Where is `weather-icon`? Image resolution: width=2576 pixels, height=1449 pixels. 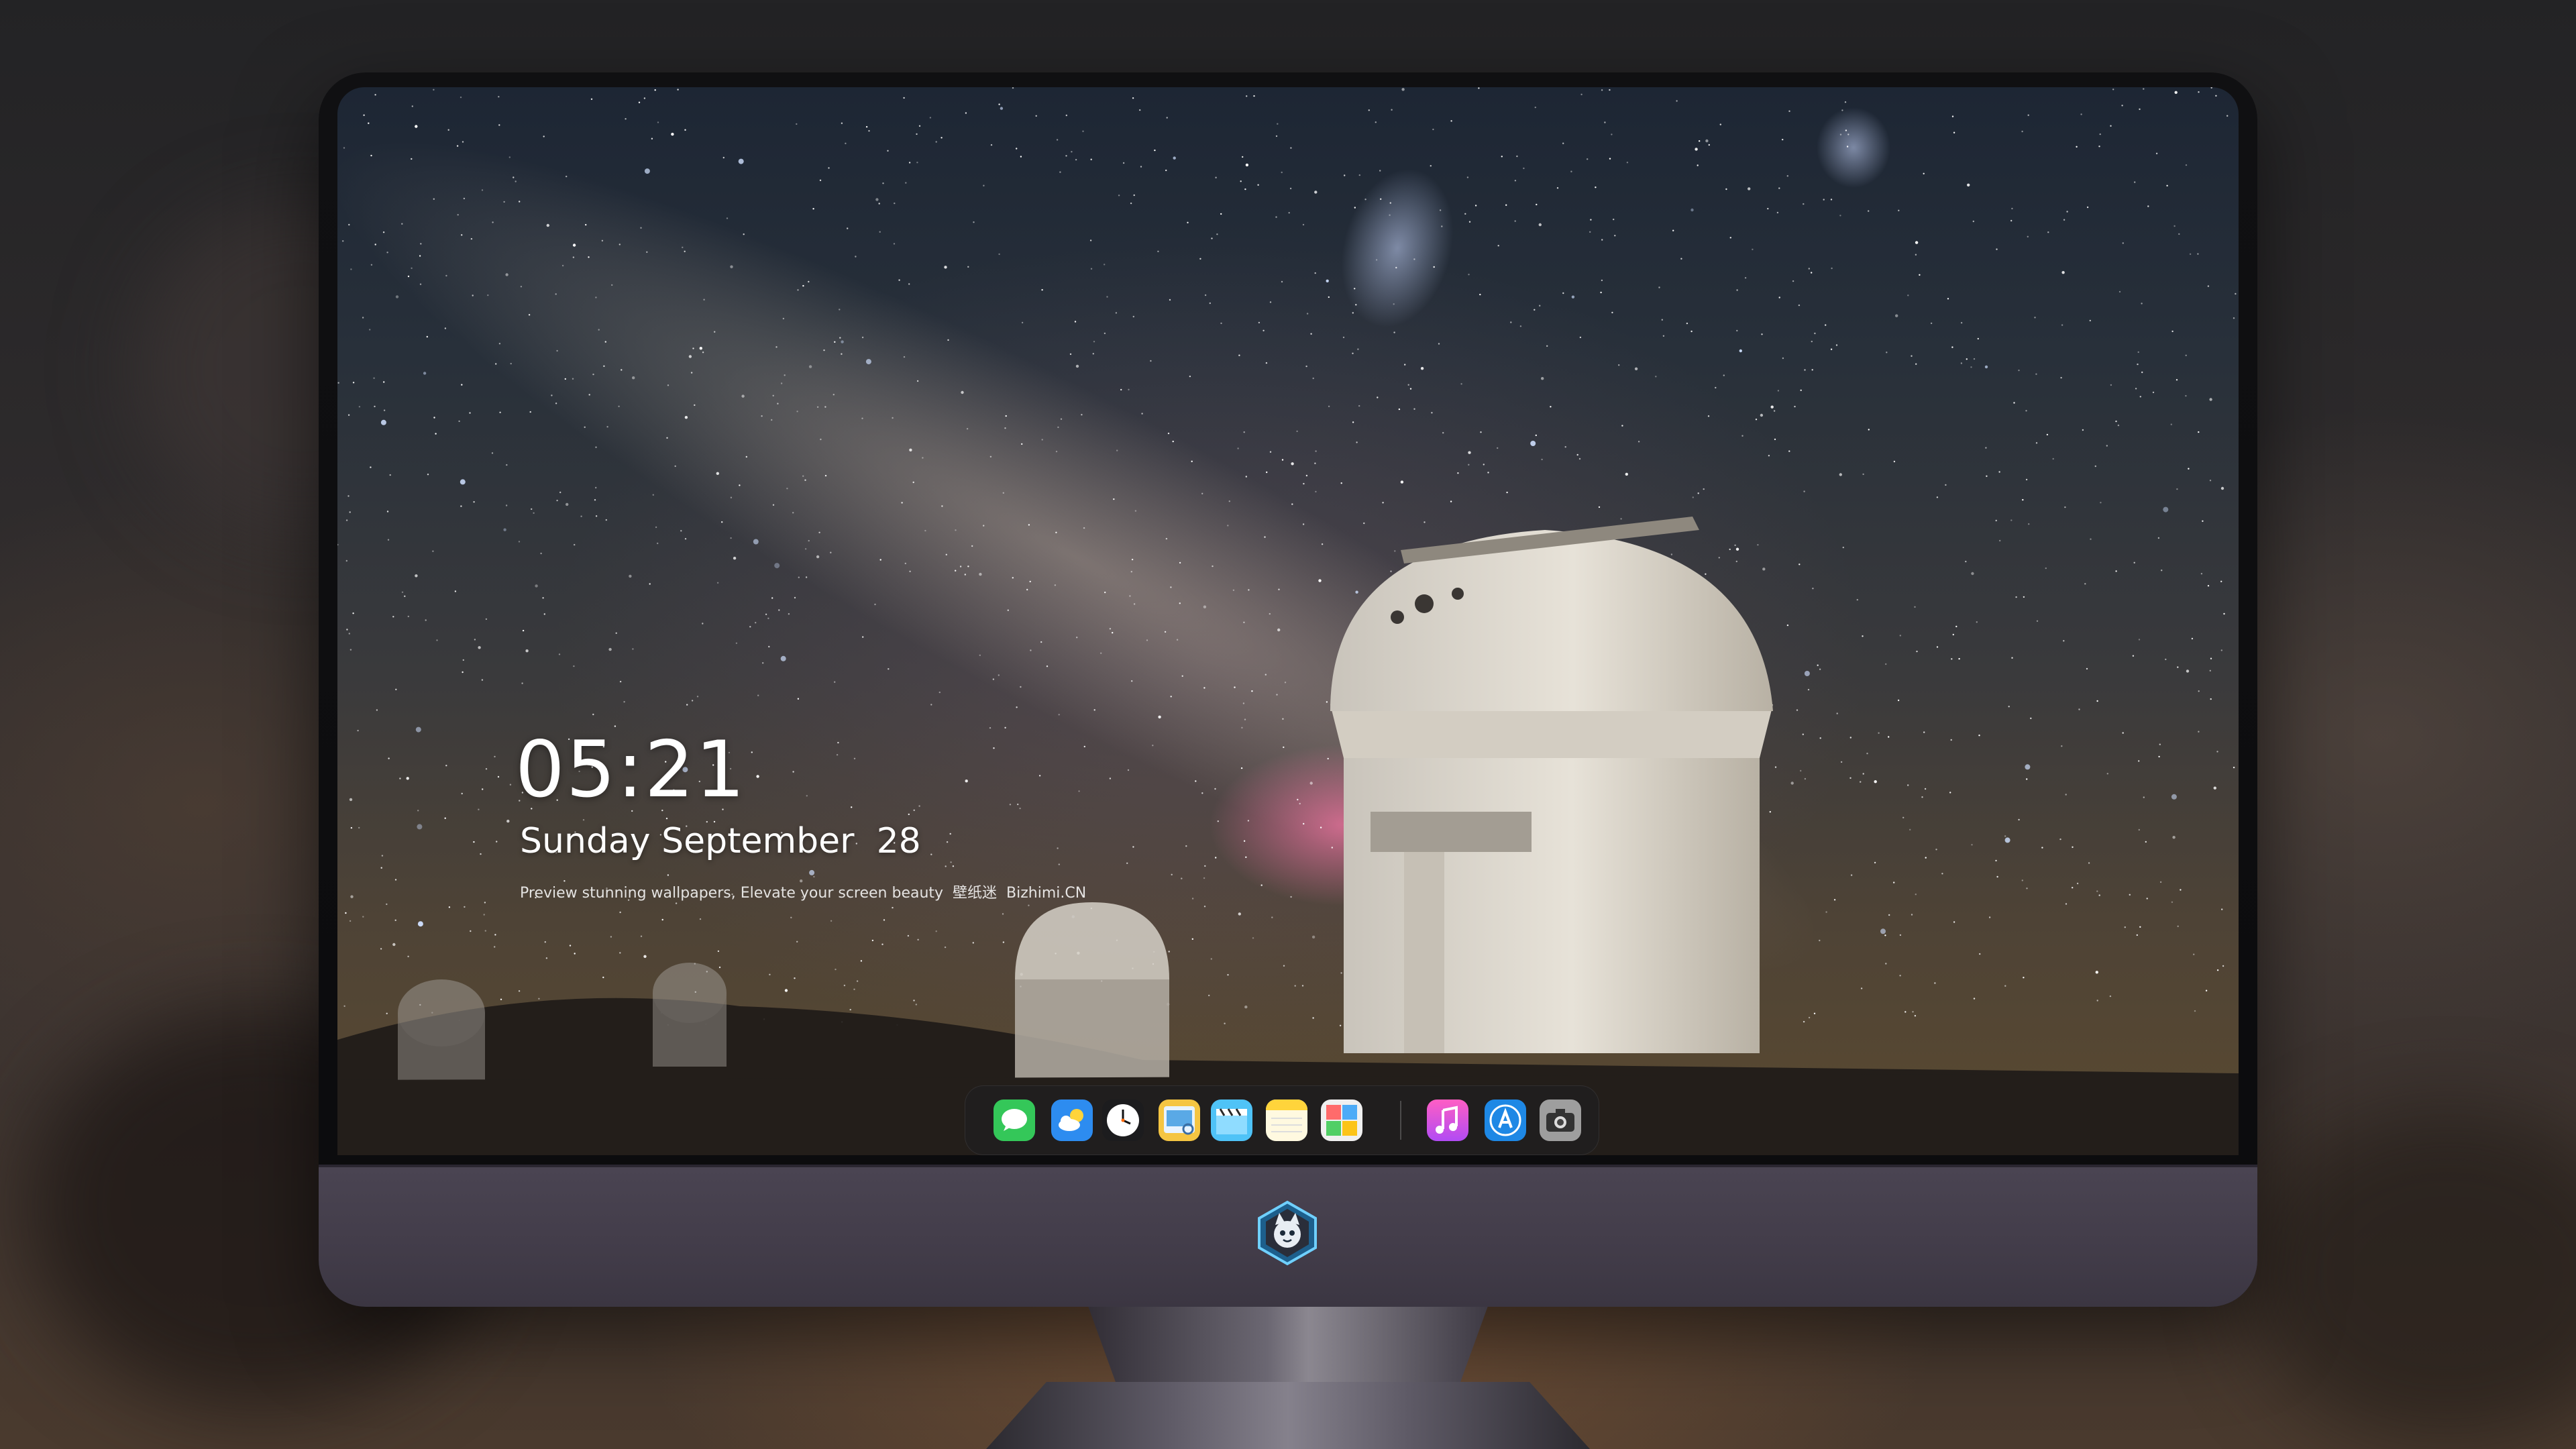
weather-icon is located at coordinates (1072, 1120).